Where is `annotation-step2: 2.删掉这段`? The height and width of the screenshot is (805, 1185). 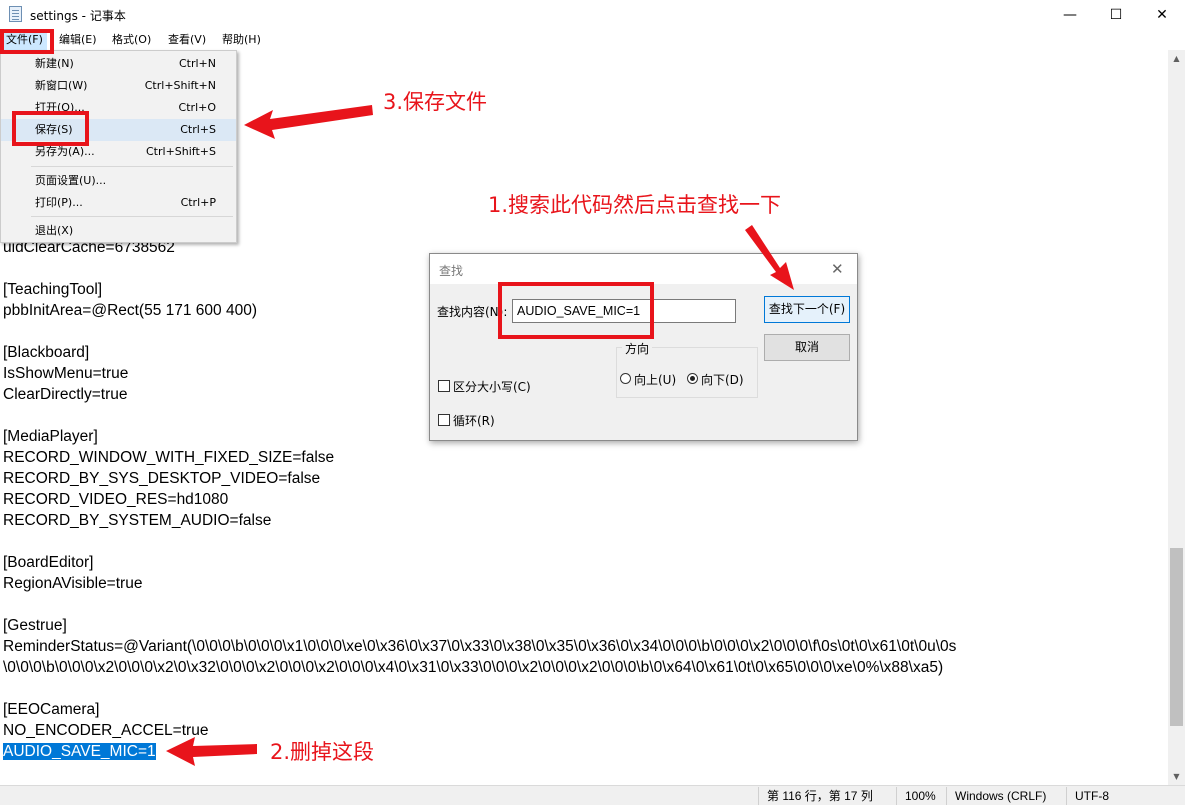
annotation-step2: 2.删掉这段 is located at coordinates (322, 752).